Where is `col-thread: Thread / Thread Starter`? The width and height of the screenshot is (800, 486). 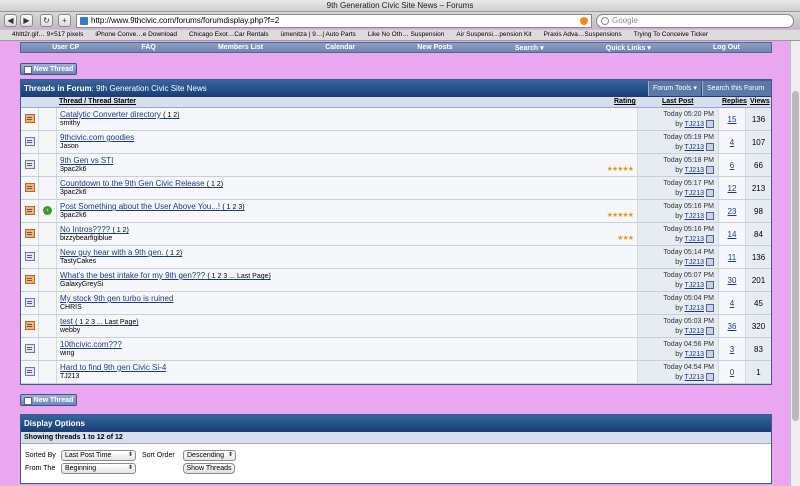 col-thread: Thread / Thread Starter is located at coordinates (97, 102).